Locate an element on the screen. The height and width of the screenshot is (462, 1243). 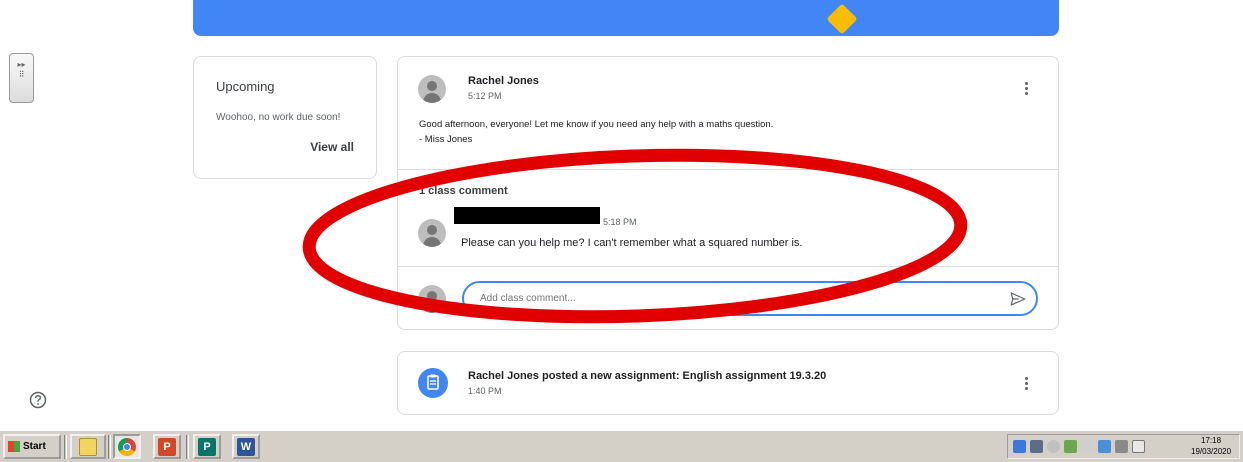
system-tray: 17:18 19/03/2020 is located at coordinates (1123, 446).